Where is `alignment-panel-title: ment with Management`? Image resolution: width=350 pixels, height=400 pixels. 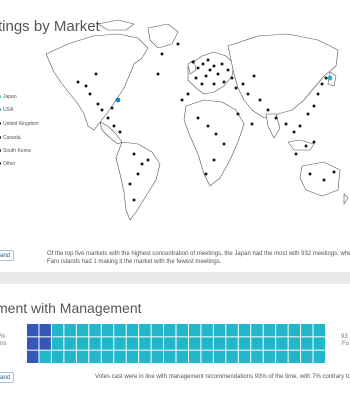 alignment-panel-title: ment with Management is located at coordinates (71, 308).